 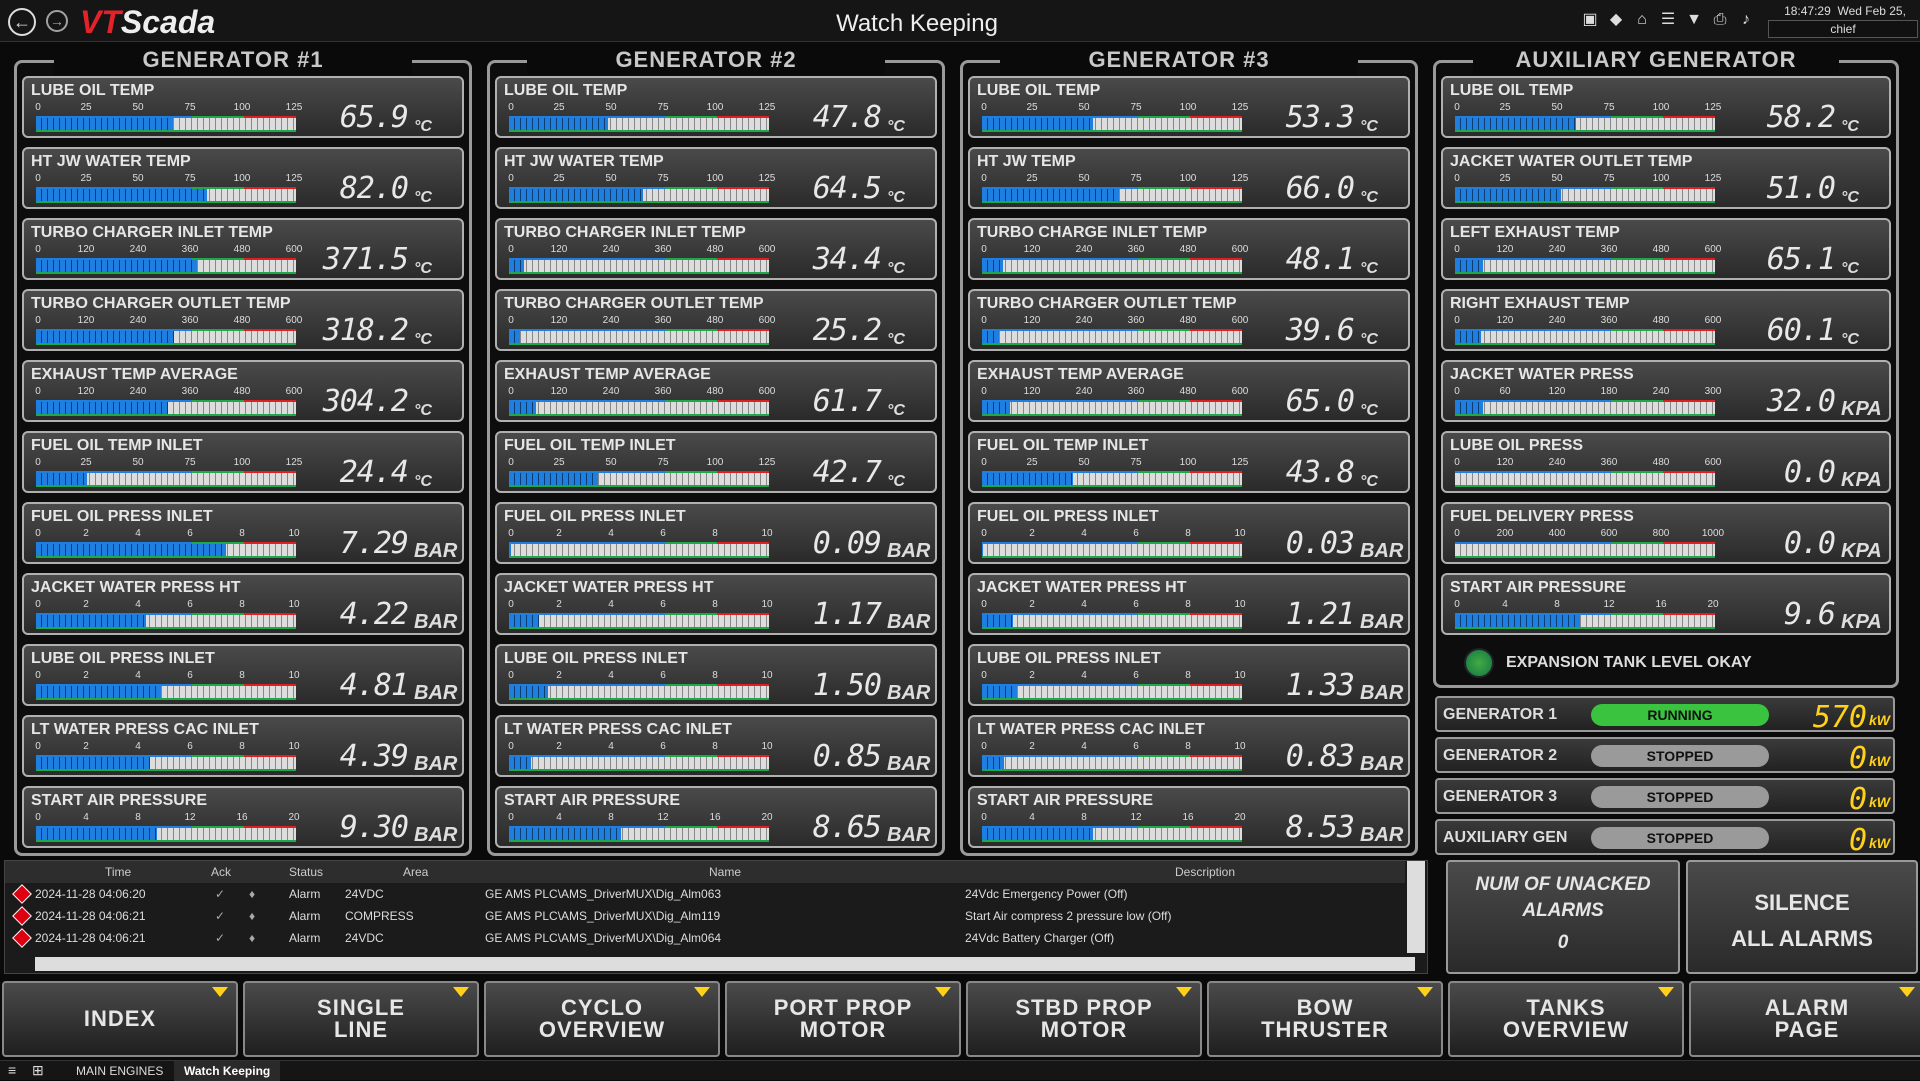 What do you see at coordinates (243, 533) in the screenshot?
I see `gauge: FUEL OIL PRESS INLET 0 2 4 6 8 10 7.29 BAR` at bounding box center [243, 533].